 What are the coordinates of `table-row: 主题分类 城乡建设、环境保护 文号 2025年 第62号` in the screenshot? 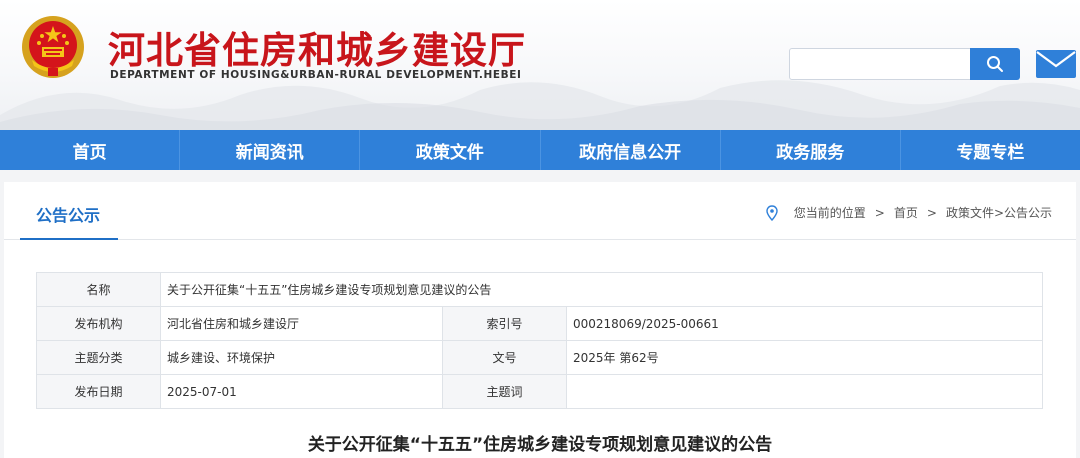 It's located at (539, 357).